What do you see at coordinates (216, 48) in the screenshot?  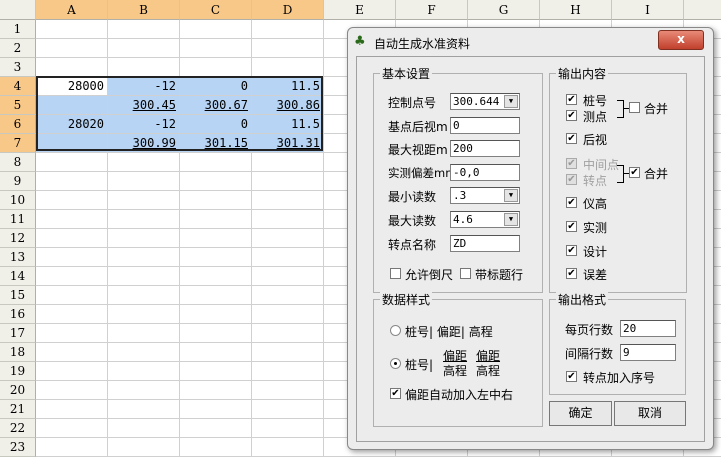 I see `cell-C2` at bounding box center [216, 48].